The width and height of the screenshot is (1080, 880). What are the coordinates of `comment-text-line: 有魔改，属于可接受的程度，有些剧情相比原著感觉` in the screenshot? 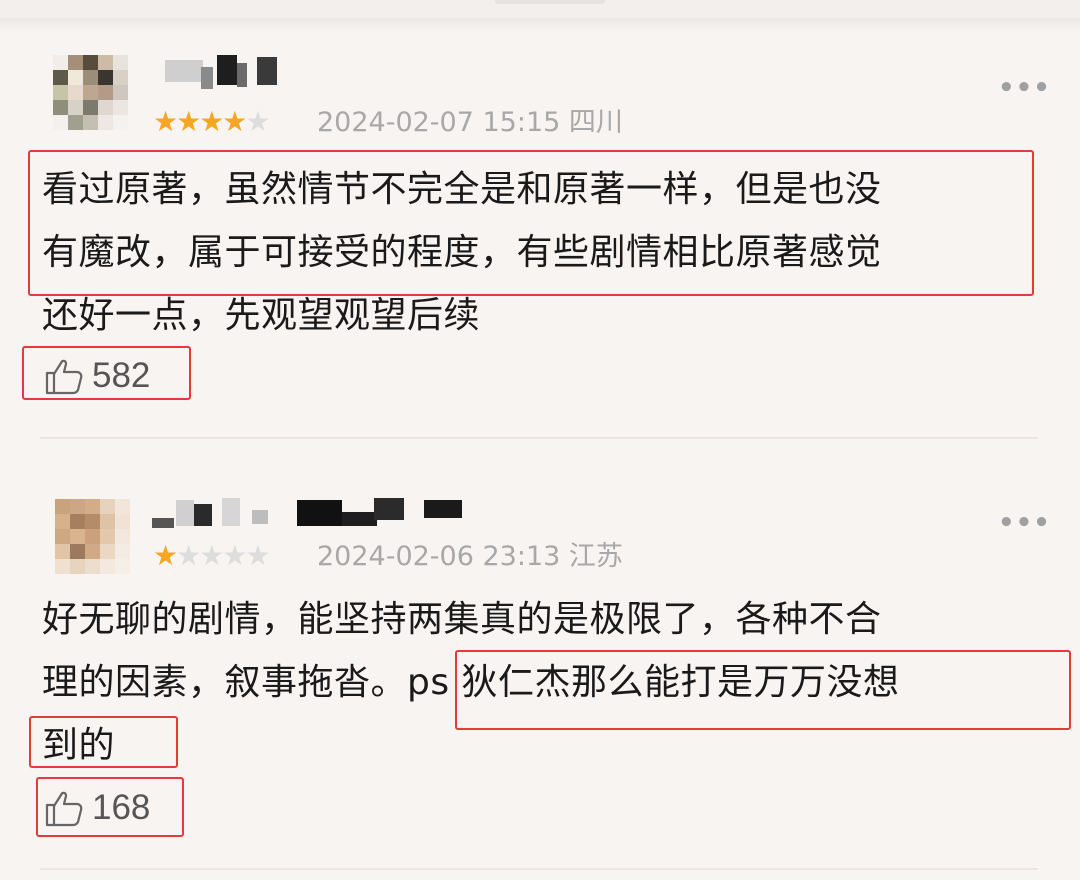 It's located at (462, 252).